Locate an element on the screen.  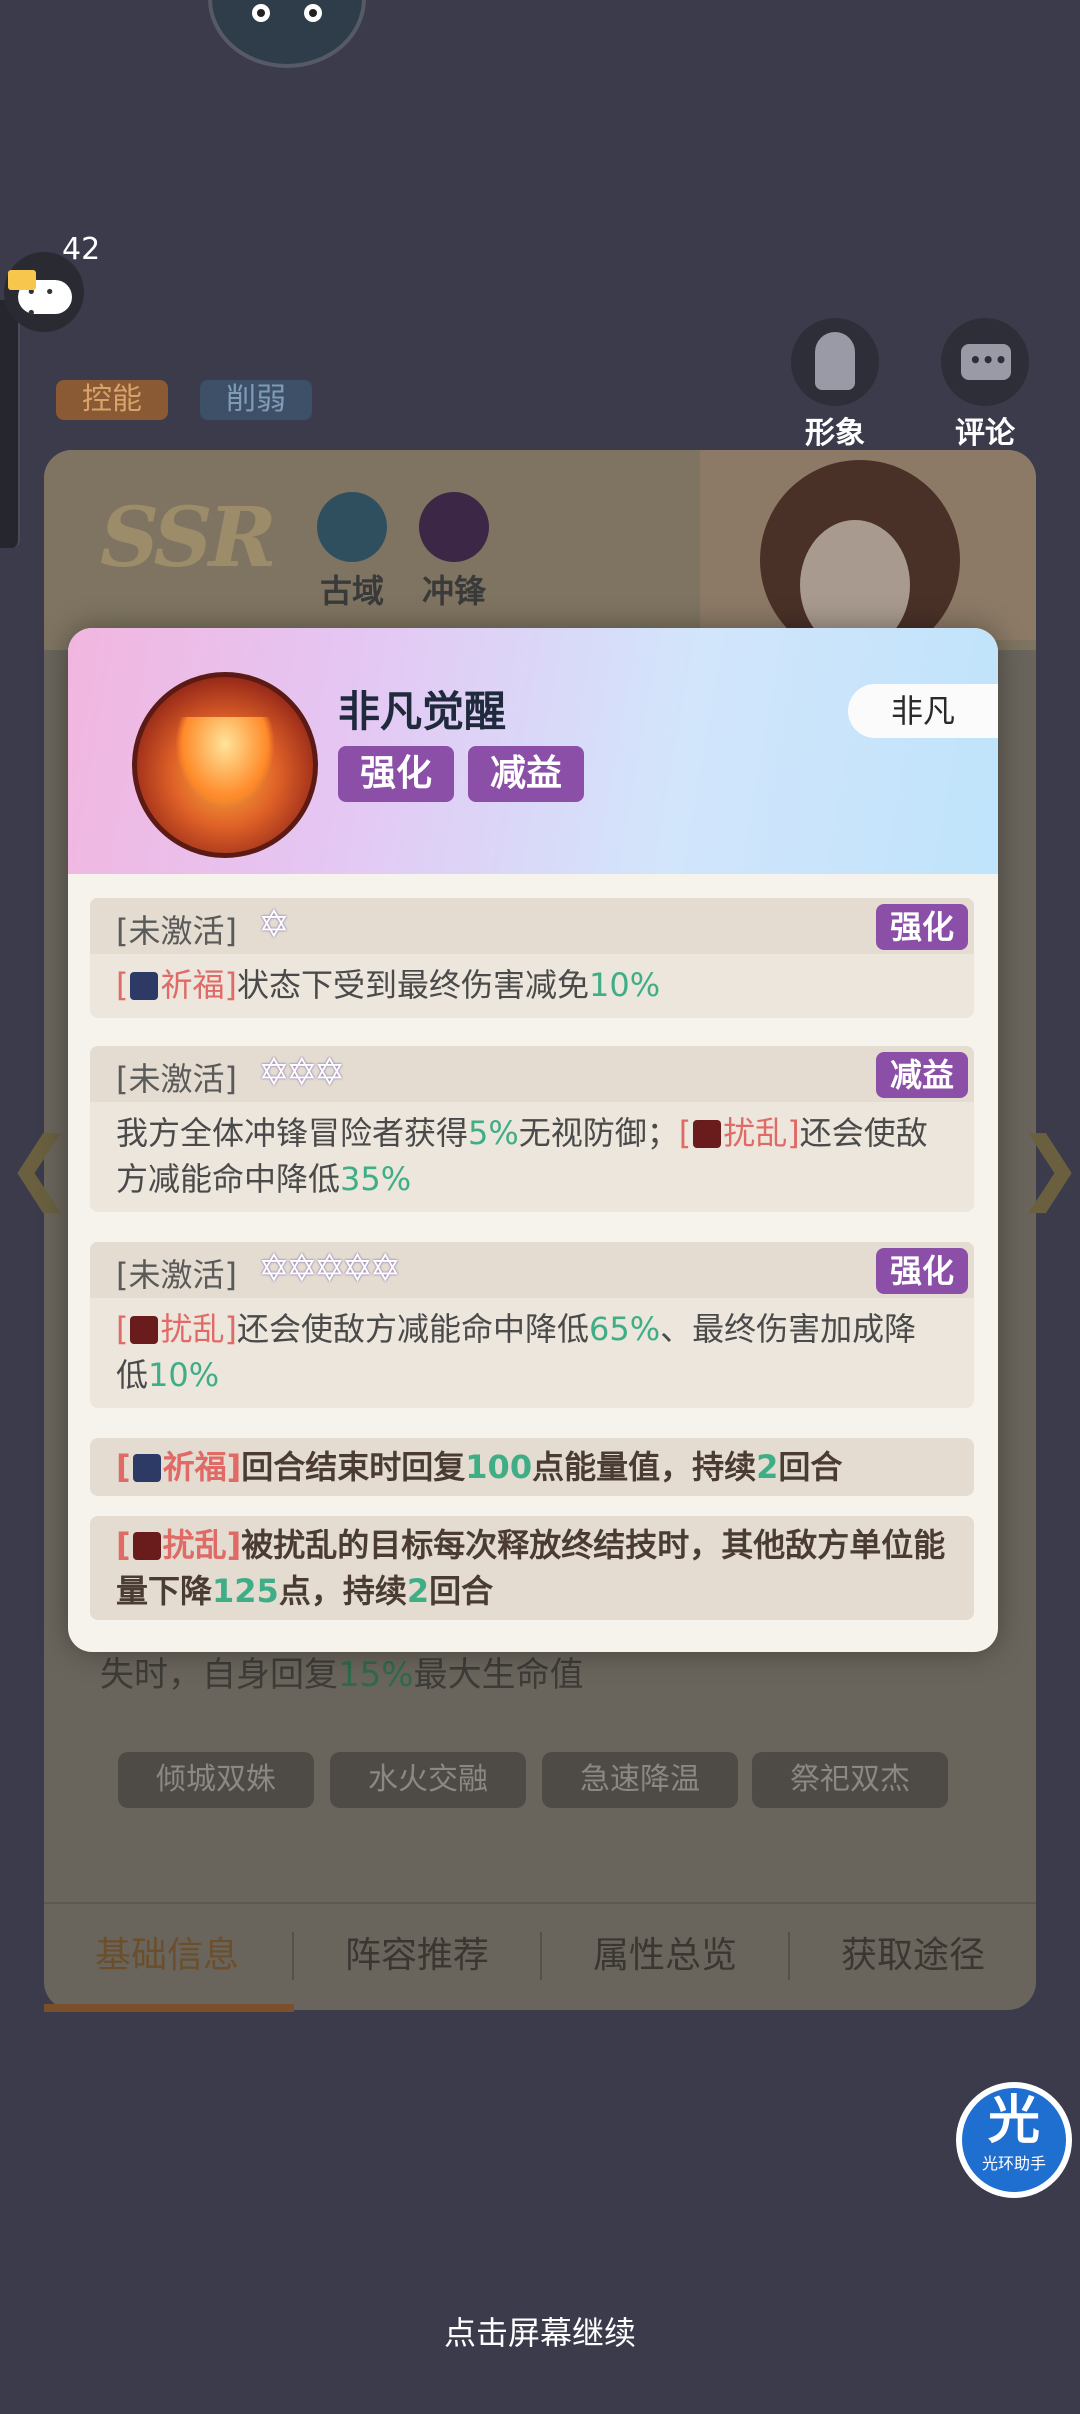
faction-ancient-icon is located at coordinates (352, 527).